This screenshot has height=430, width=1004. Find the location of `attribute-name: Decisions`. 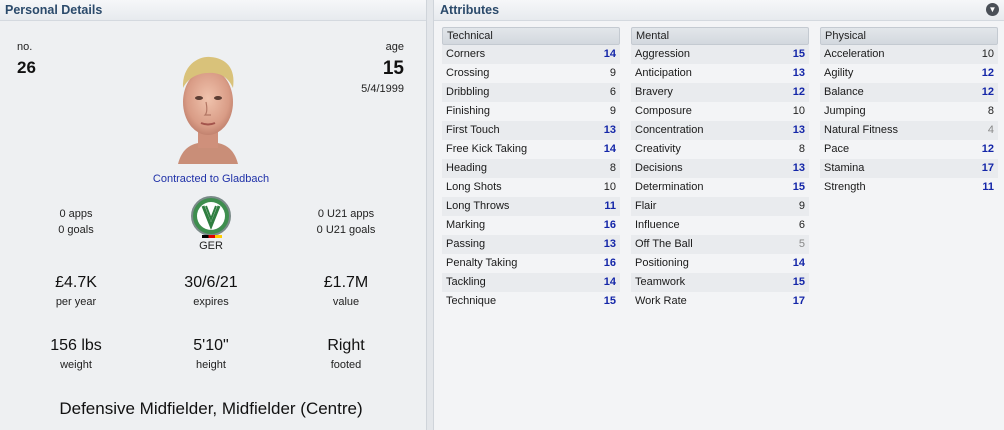

attribute-name: Decisions is located at coordinates (659, 168).